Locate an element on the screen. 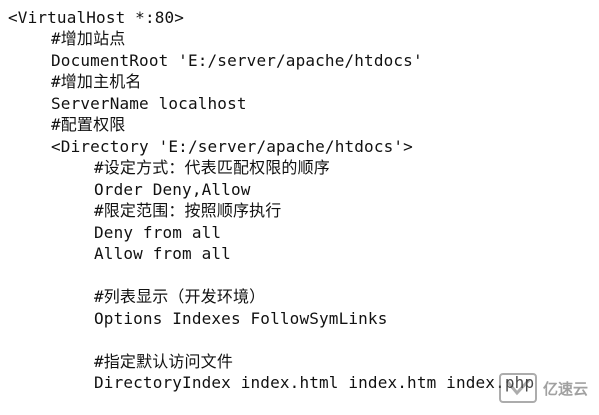  code-line-allow: Allow from all is located at coordinates (162, 253).